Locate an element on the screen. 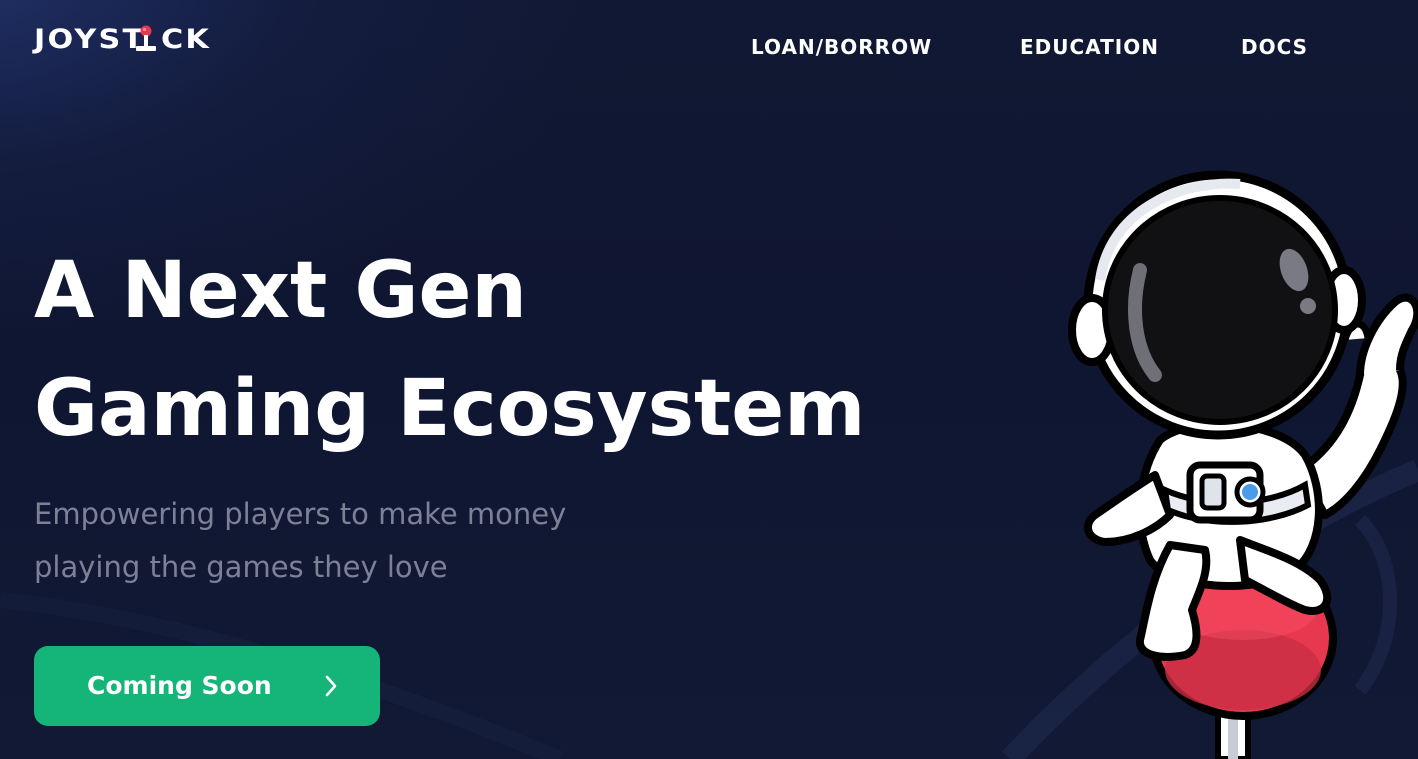 This screenshot has width=1418, height=759. nav-item-loan-borrow: LOAN/BORROW is located at coordinates (841, 47).